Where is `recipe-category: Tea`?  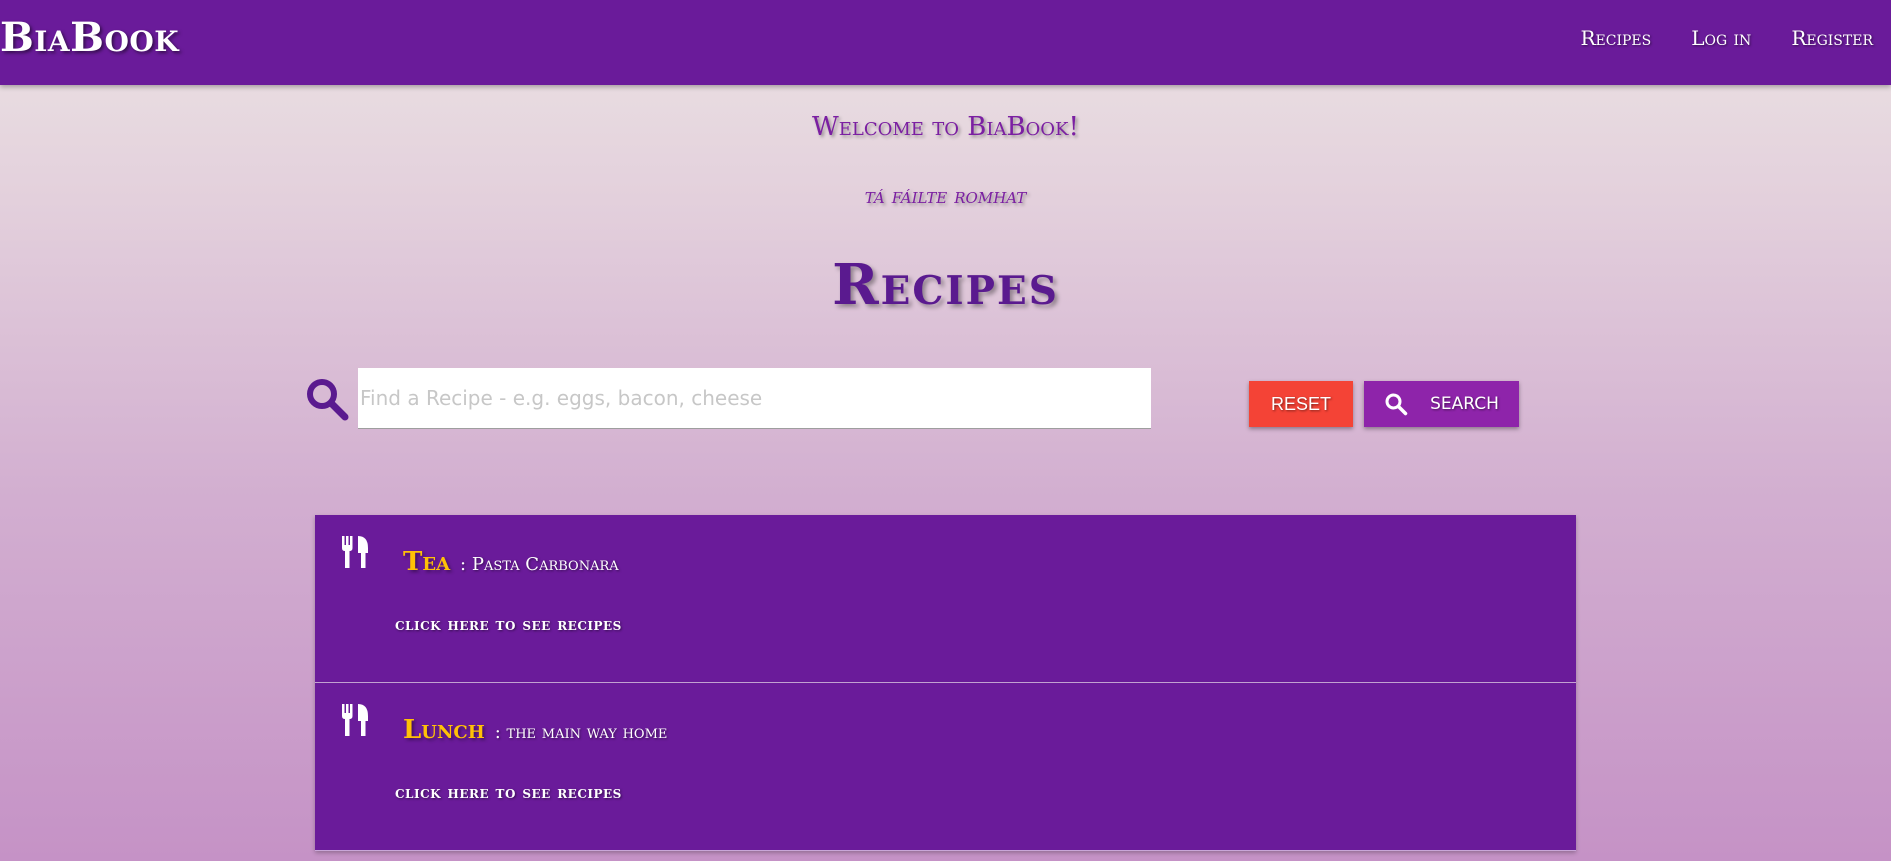 recipe-category: Tea is located at coordinates (427, 562).